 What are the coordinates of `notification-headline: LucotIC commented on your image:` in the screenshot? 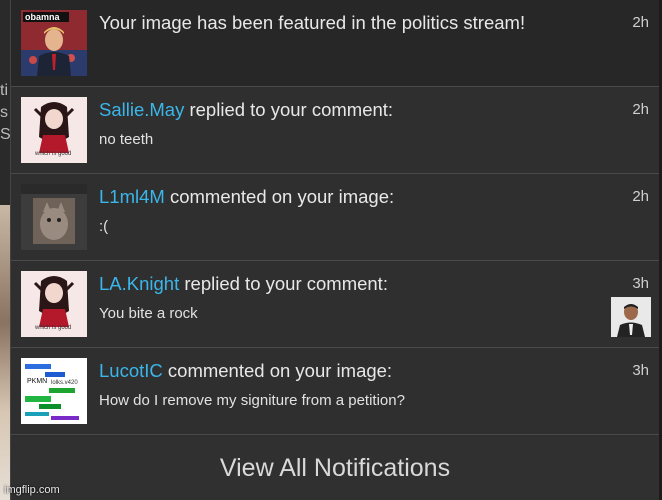 It's located at (245, 371).